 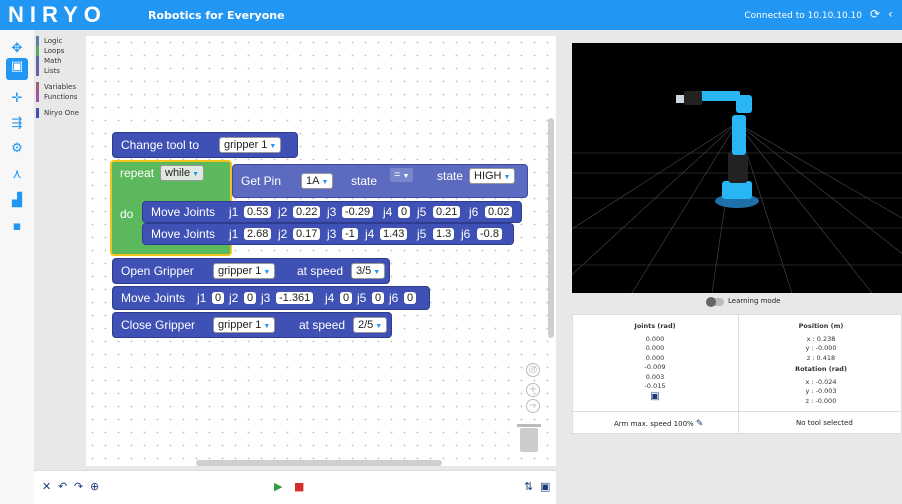 I want to click on joint-value-input: 0.02, so click(x=499, y=212).